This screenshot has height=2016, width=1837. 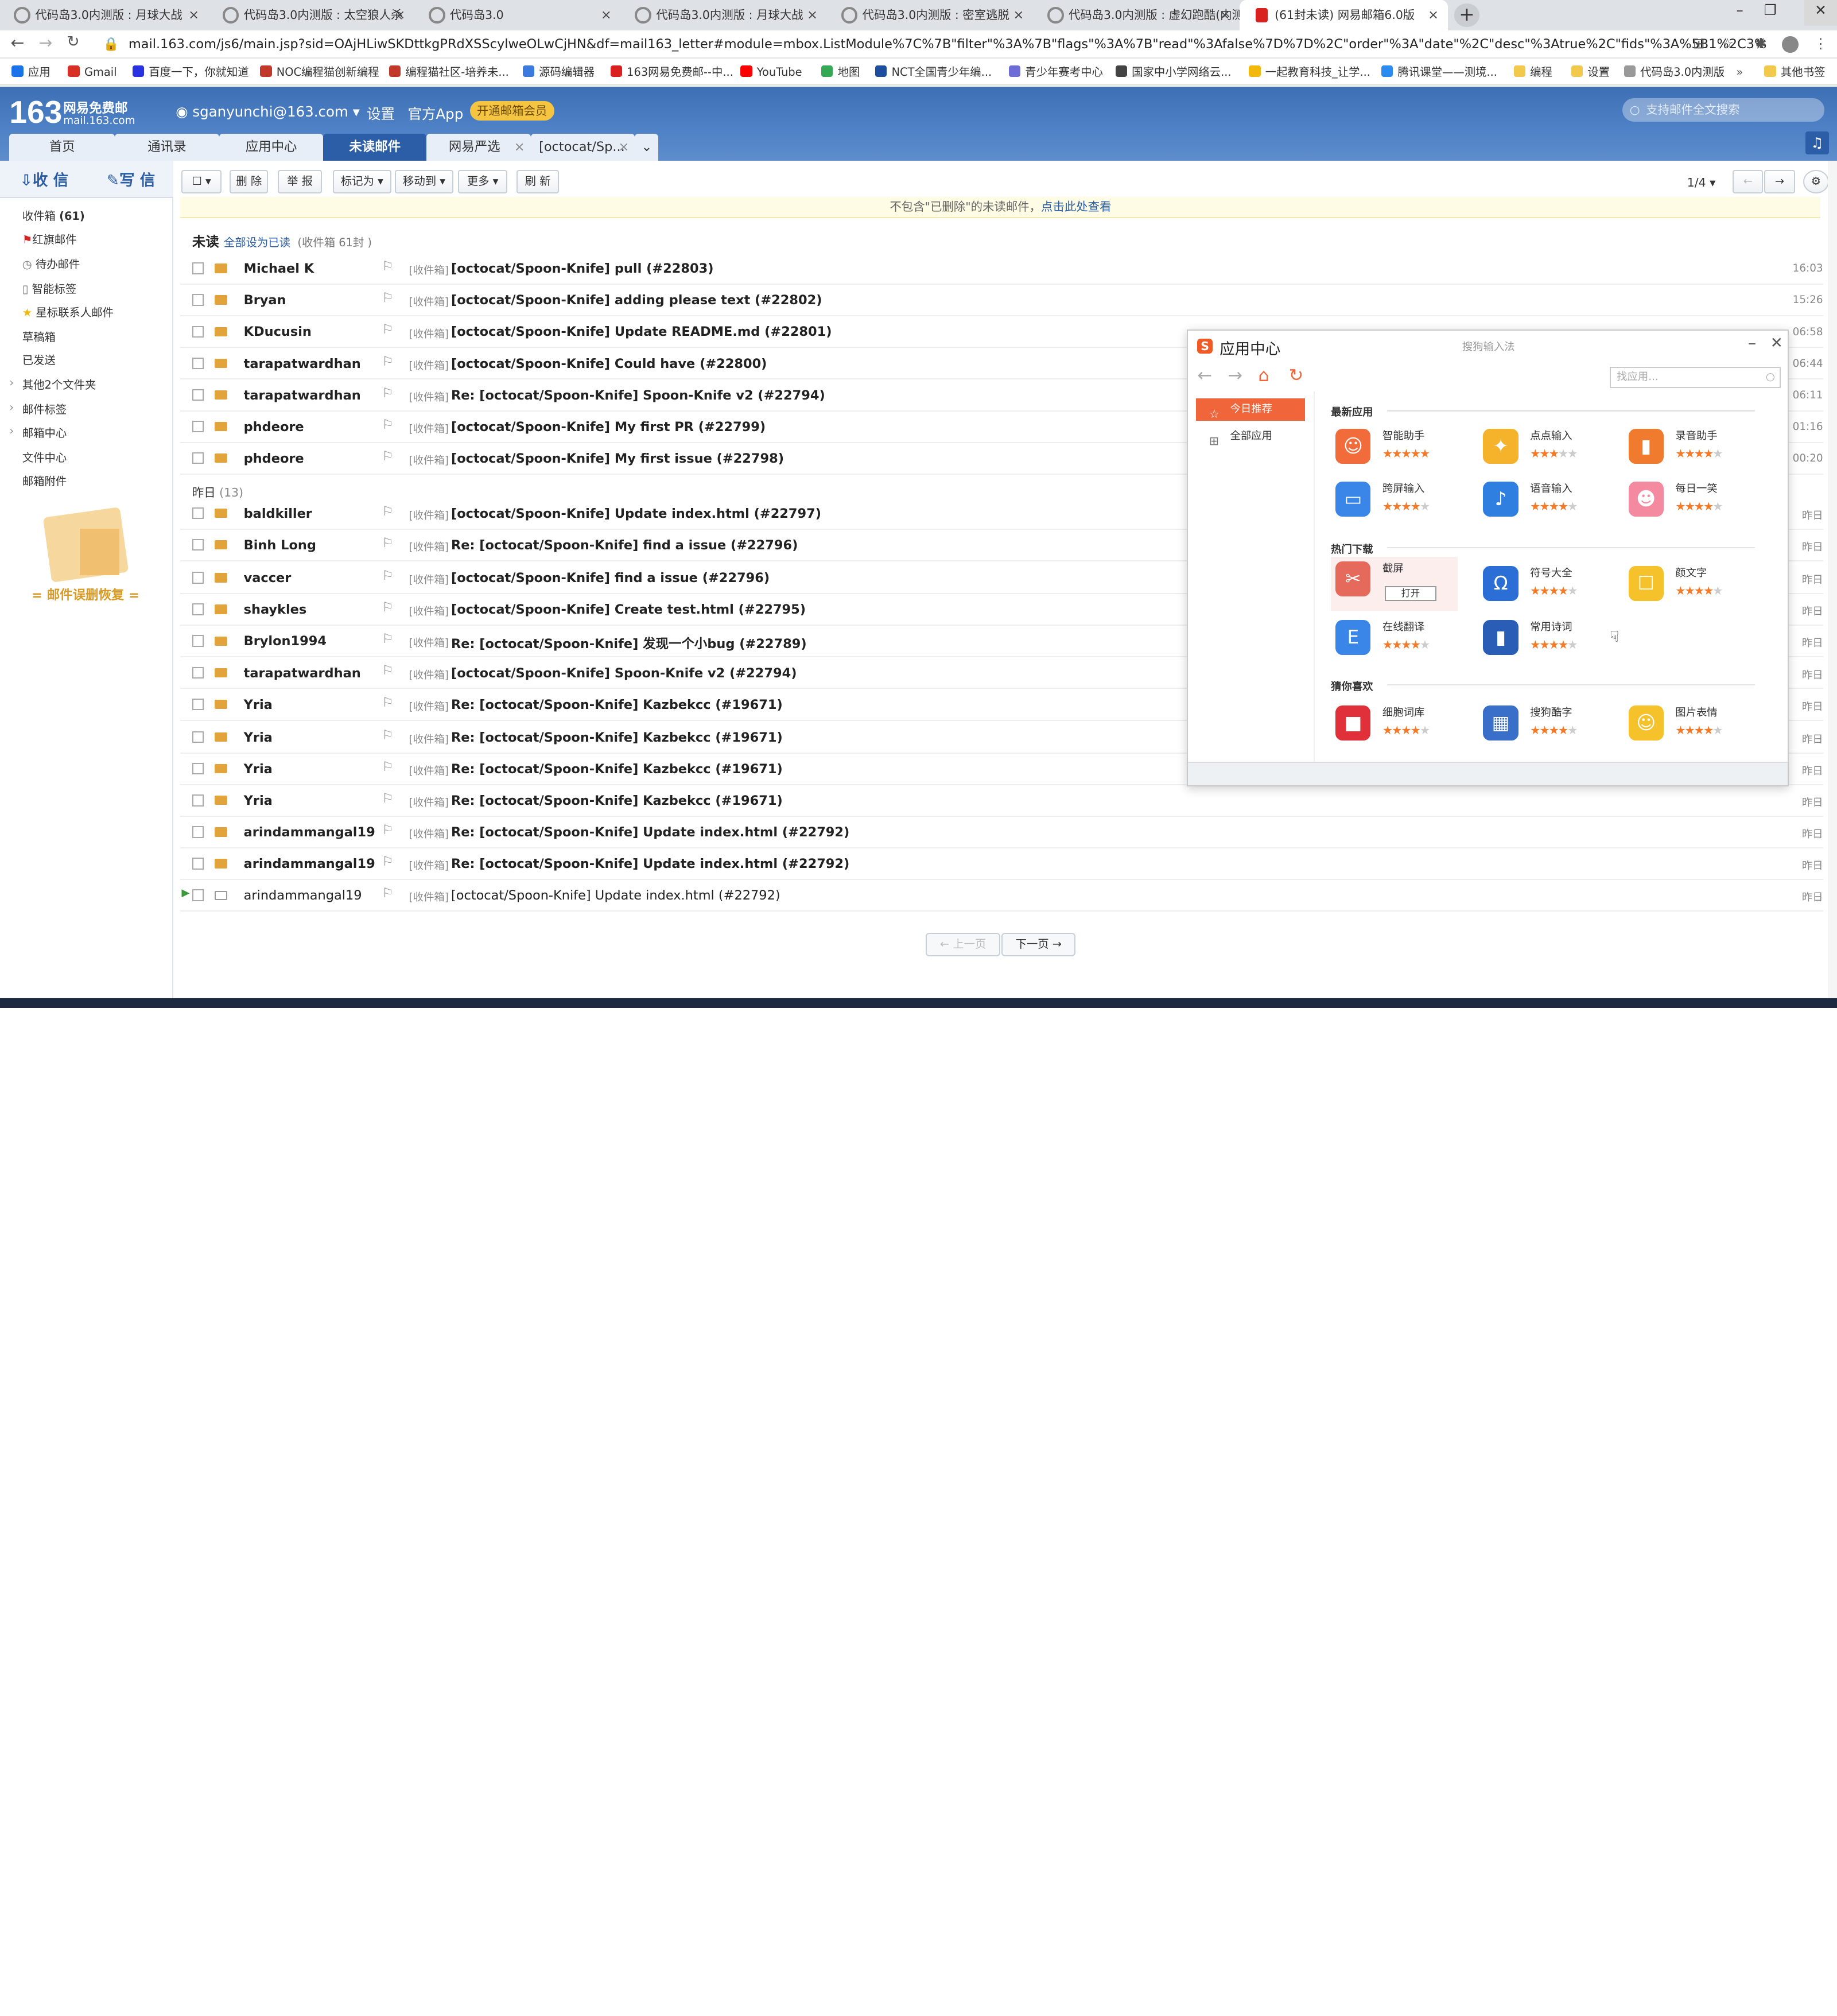 I want to click on select-all-checkbox: ☐ ▾, so click(x=201, y=181).